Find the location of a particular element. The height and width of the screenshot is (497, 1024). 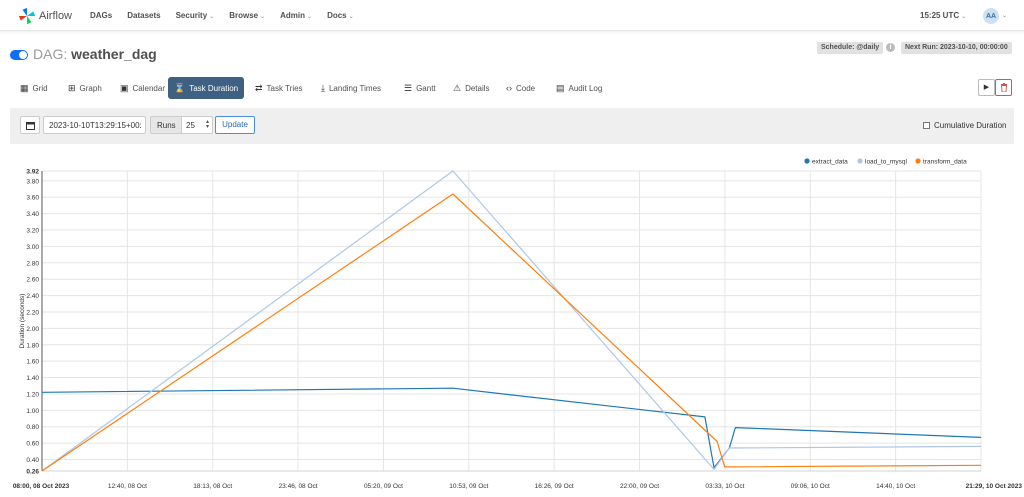

y-tick-label: 3.92 is located at coordinates (32, 172).